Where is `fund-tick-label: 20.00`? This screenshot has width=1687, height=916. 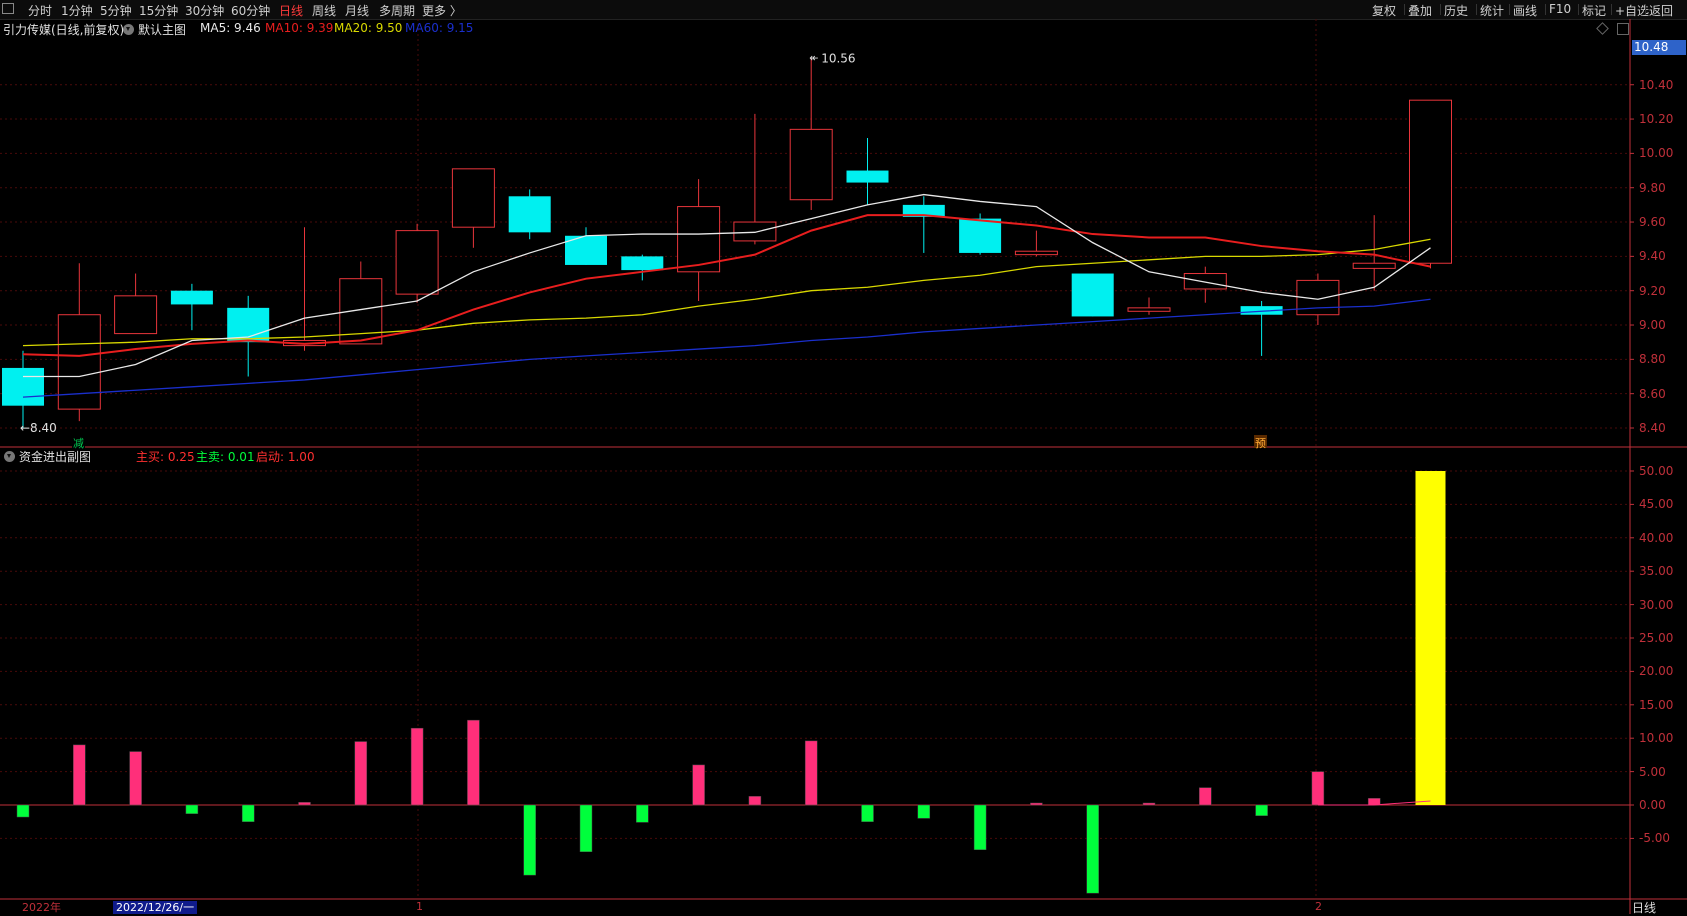
fund-tick-label: 20.00 is located at coordinates (1656, 671).